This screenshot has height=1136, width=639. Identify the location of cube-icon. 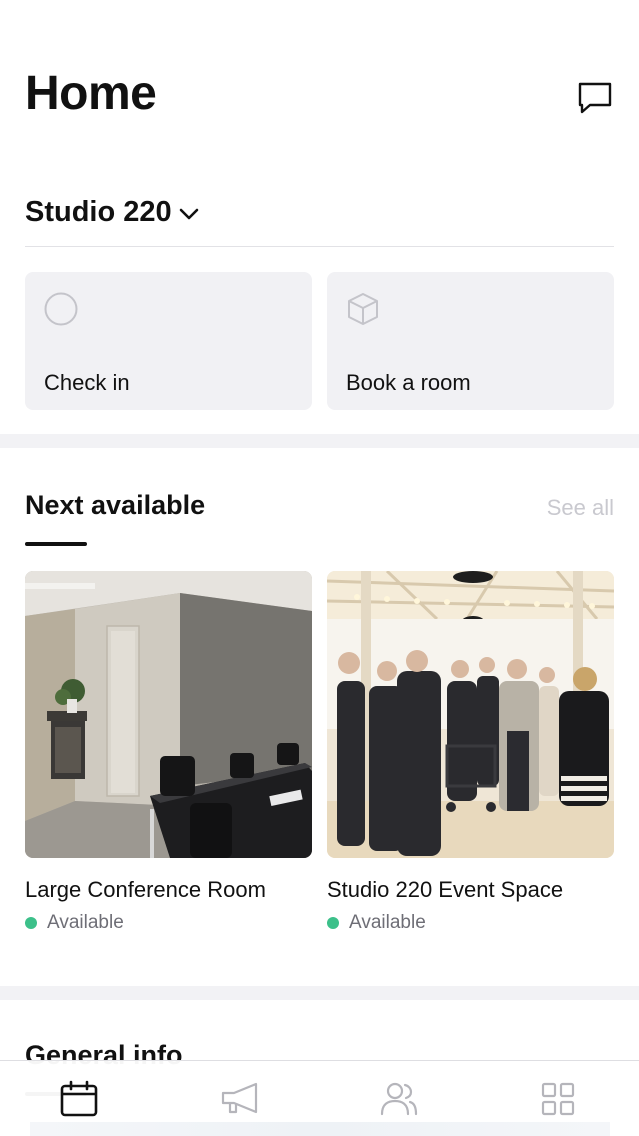
(363, 309).